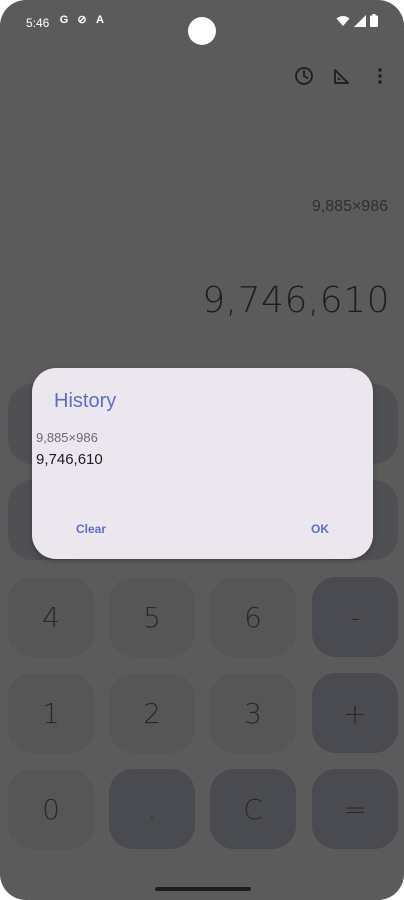  Describe the element at coordinates (38, 23) in the screenshot. I see `status-time: 5:46` at that location.